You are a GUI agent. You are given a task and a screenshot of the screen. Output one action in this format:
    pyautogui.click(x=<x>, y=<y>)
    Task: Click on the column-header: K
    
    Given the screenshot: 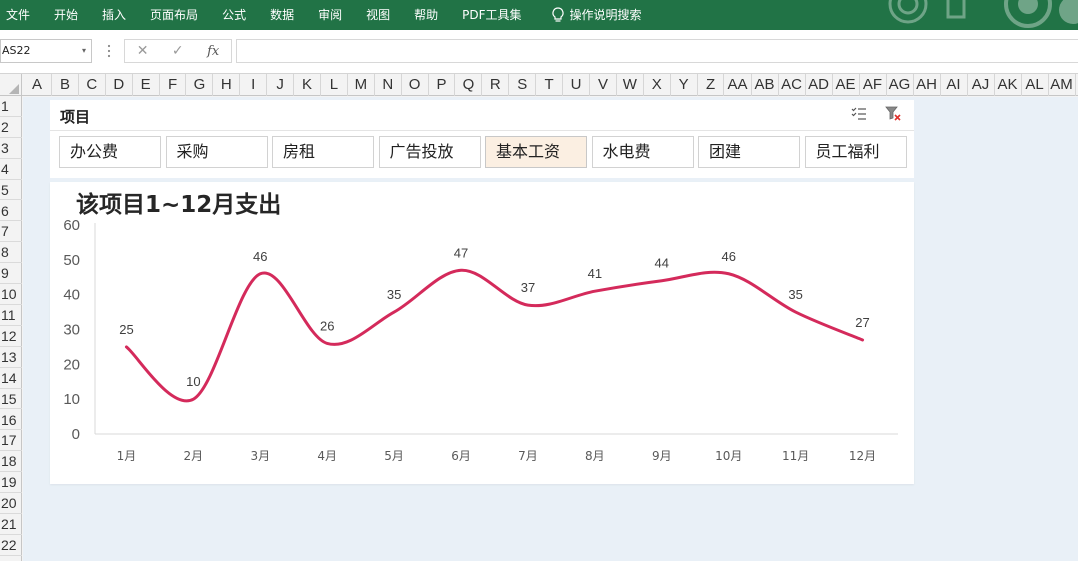 What is the action you would take?
    pyautogui.click(x=307, y=85)
    